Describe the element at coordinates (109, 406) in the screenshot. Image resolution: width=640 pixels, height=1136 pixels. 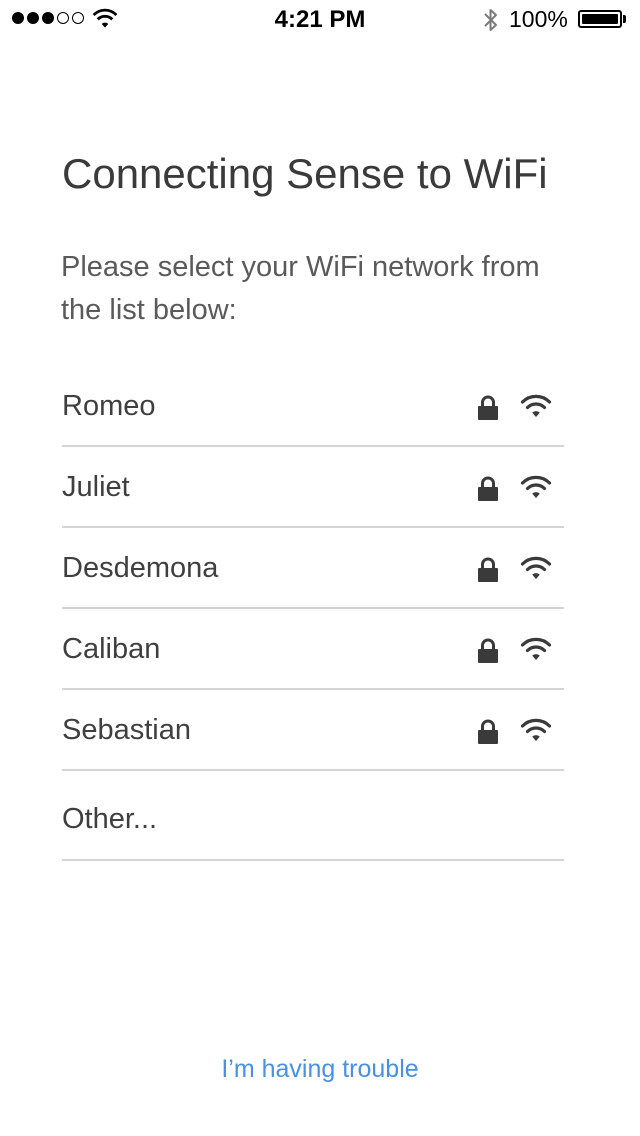
I see `network-name: Romeo` at that location.